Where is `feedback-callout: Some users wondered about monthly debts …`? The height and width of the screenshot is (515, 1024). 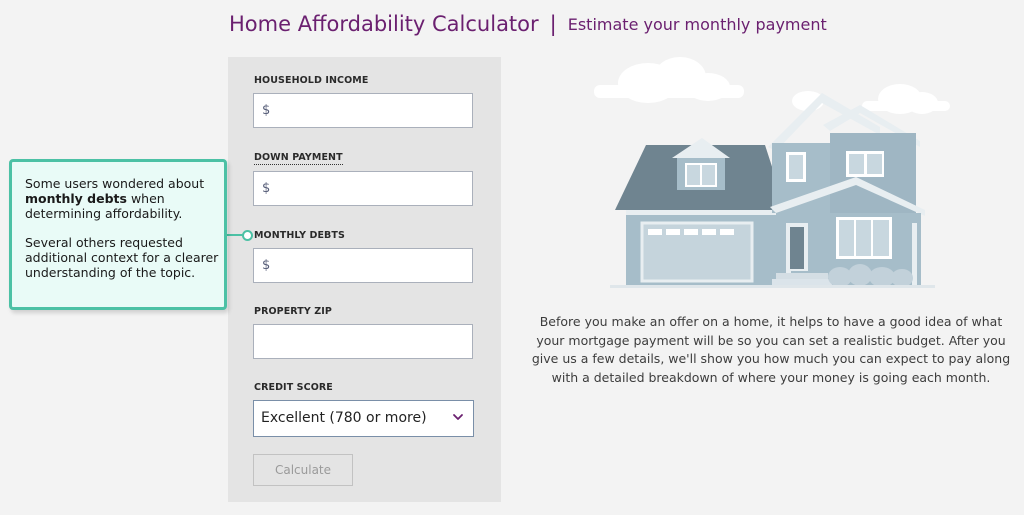
feedback-callout: Some users wondered about monthly debts … is located at coordinates (118, 234).